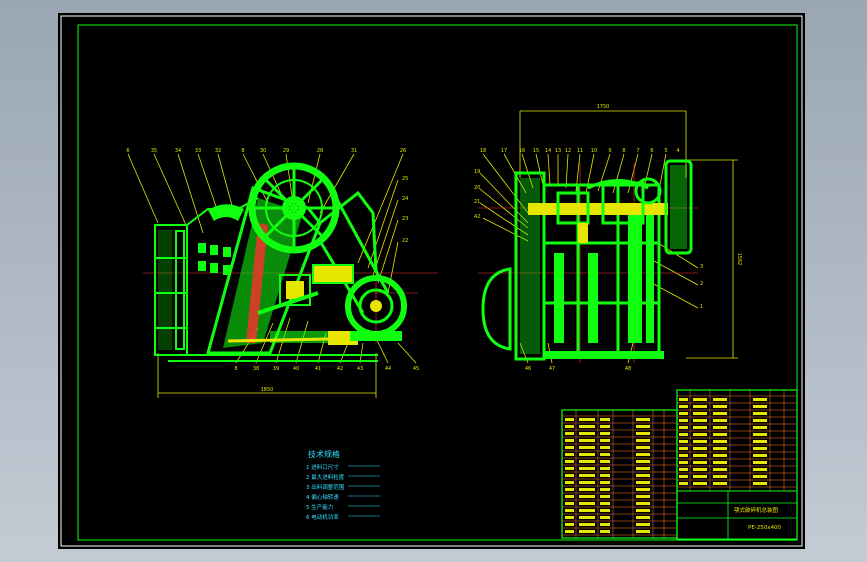  I want to click on callout-label: 38, so click(256, 369).